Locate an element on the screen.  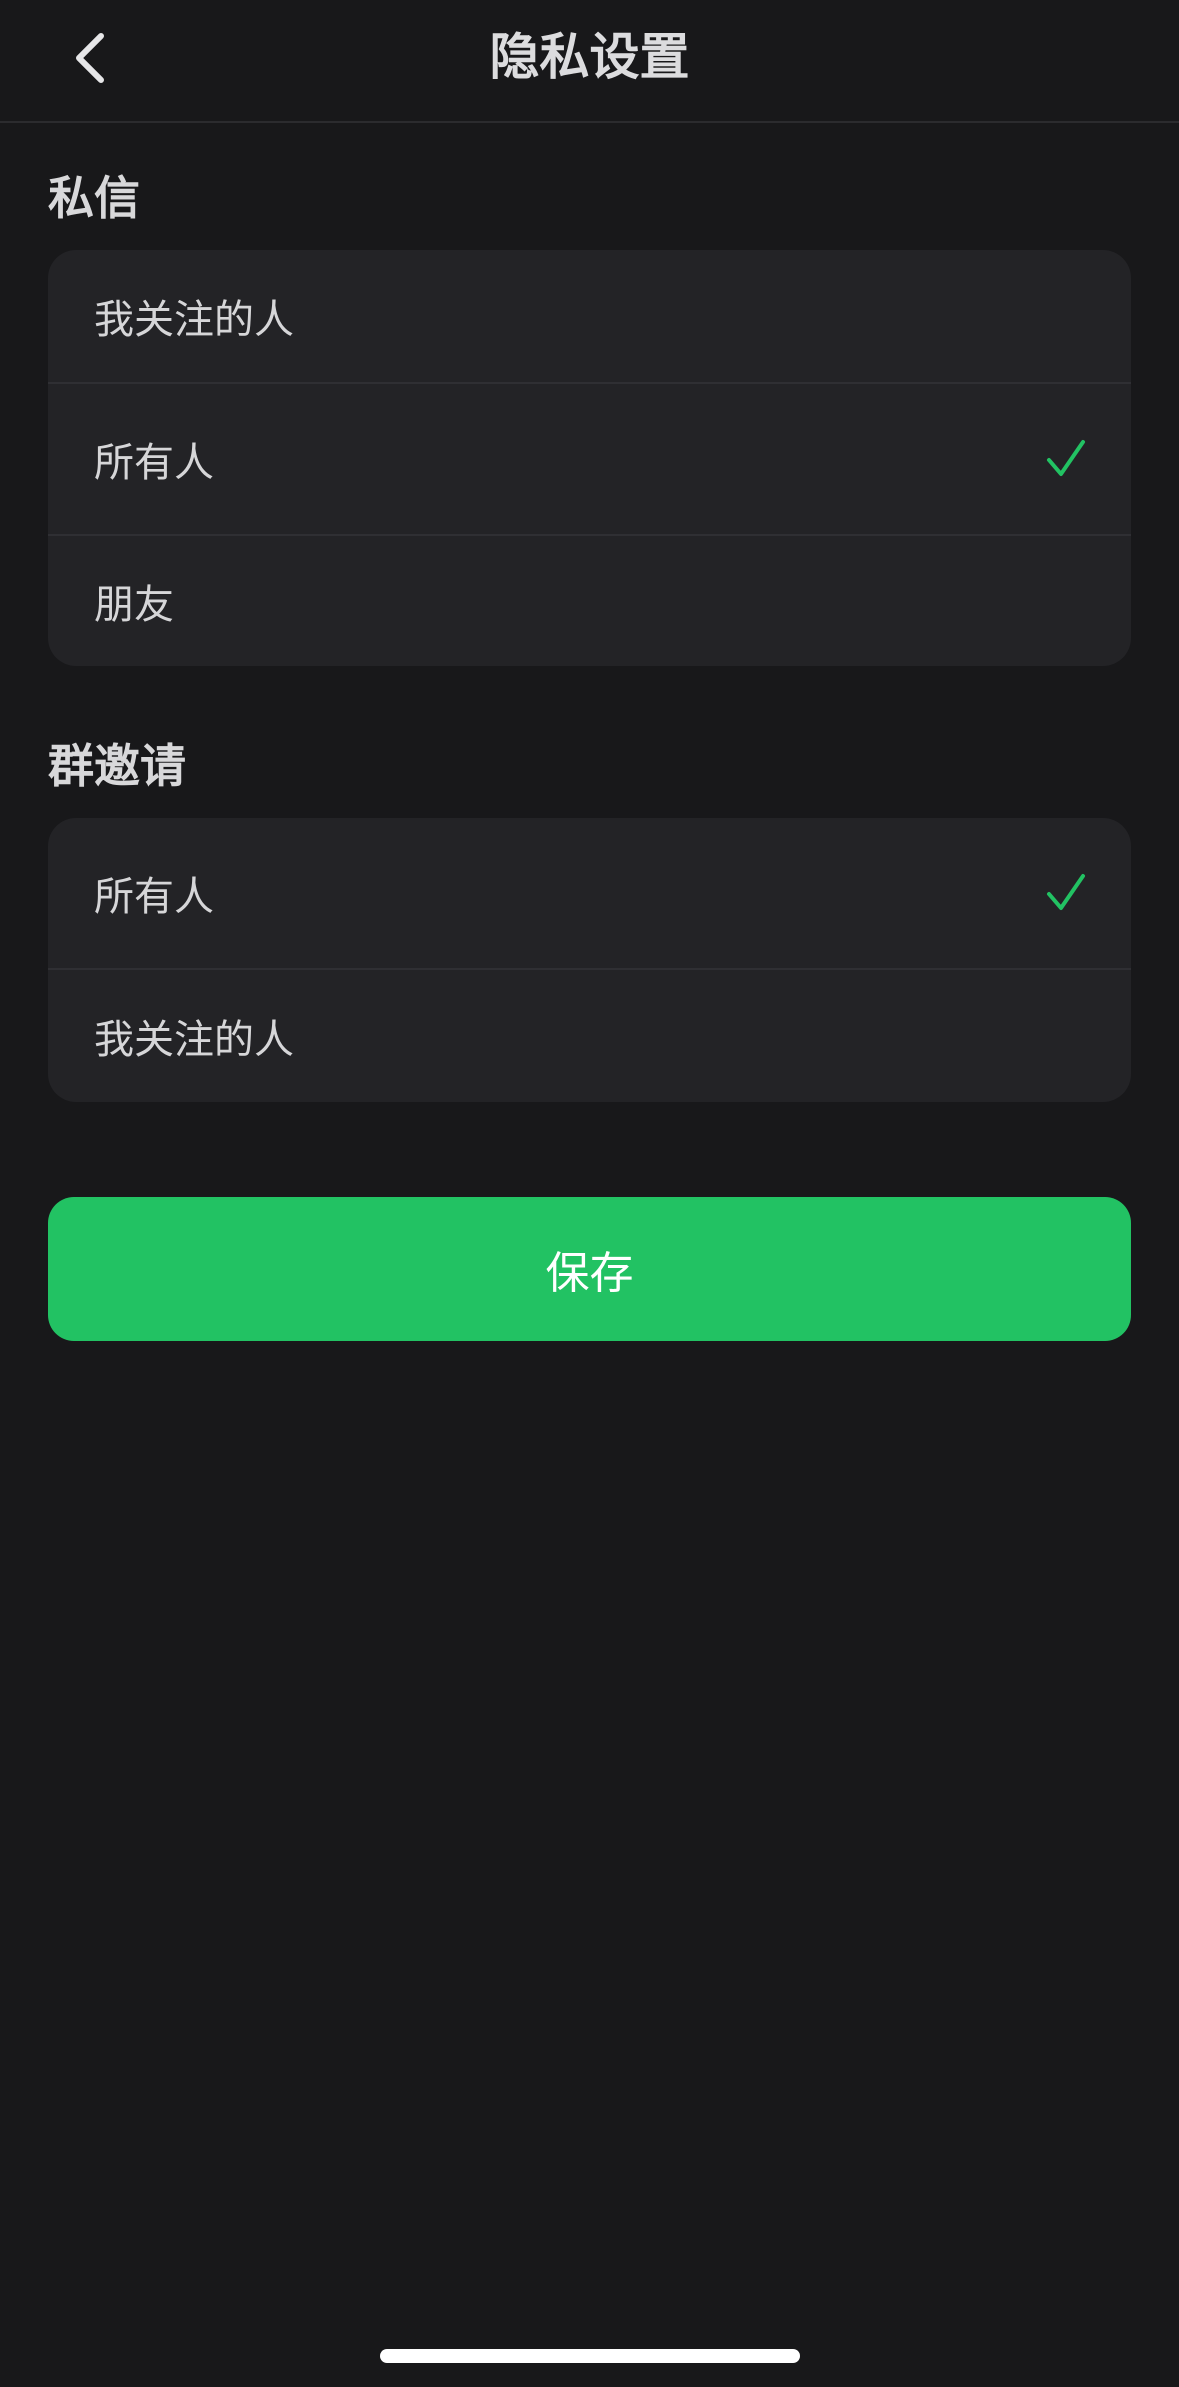
option-label: 朋友 is located at coordinates (134, 605).